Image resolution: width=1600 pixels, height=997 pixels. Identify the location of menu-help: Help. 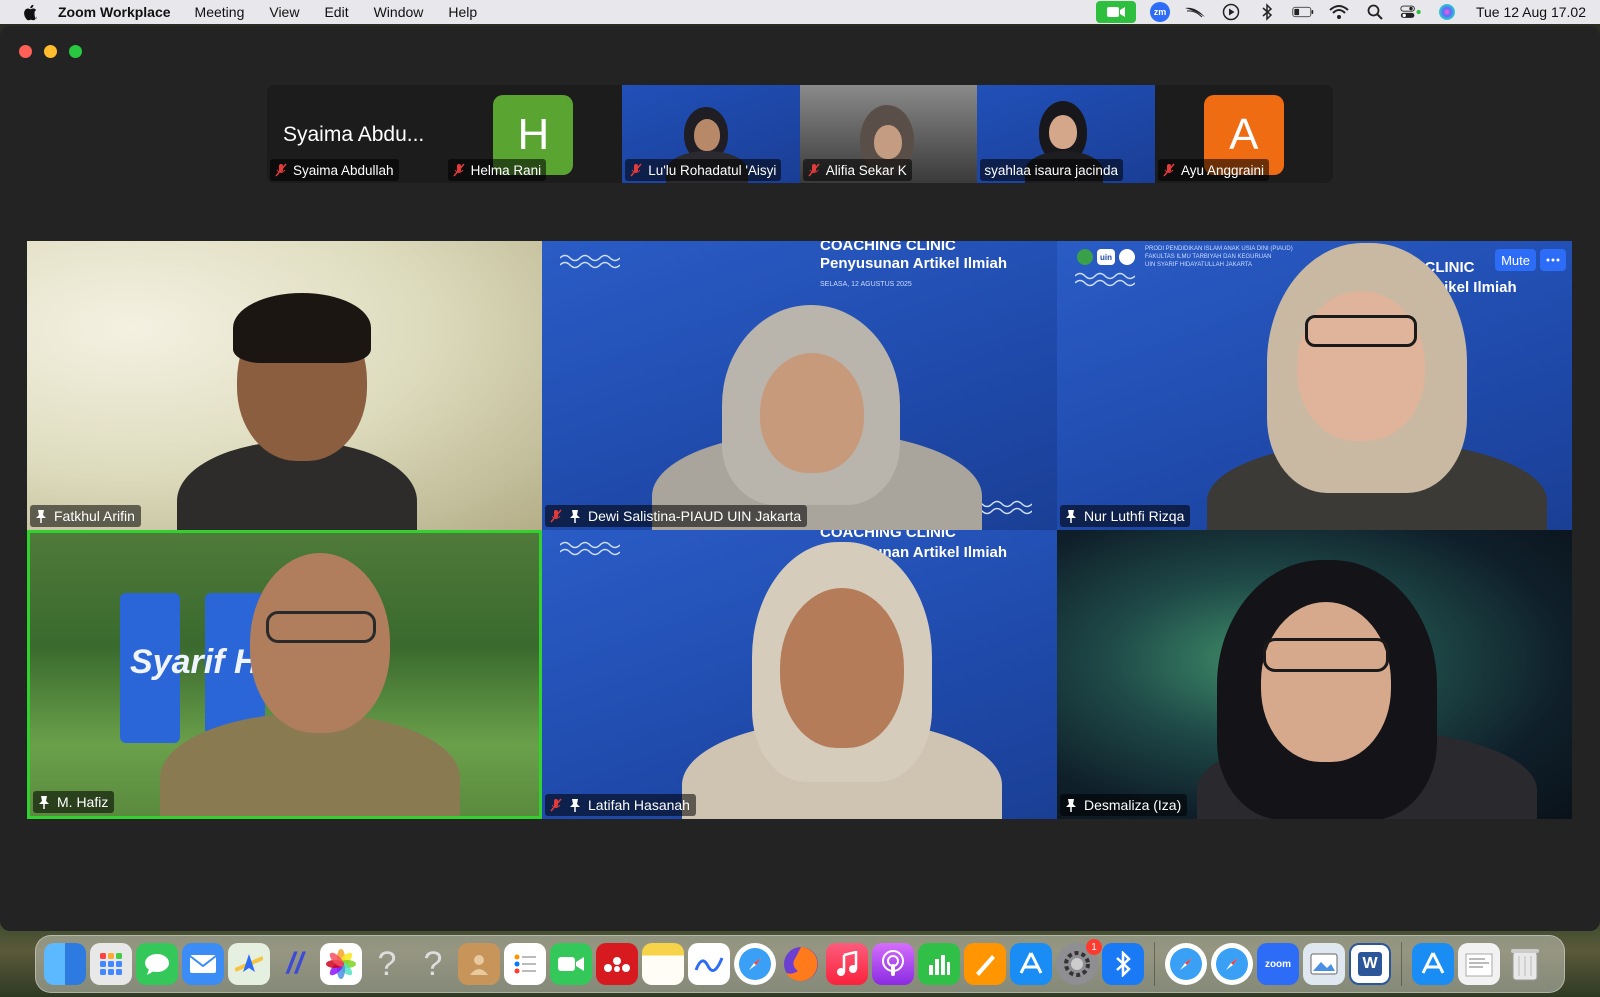
(462, 12).